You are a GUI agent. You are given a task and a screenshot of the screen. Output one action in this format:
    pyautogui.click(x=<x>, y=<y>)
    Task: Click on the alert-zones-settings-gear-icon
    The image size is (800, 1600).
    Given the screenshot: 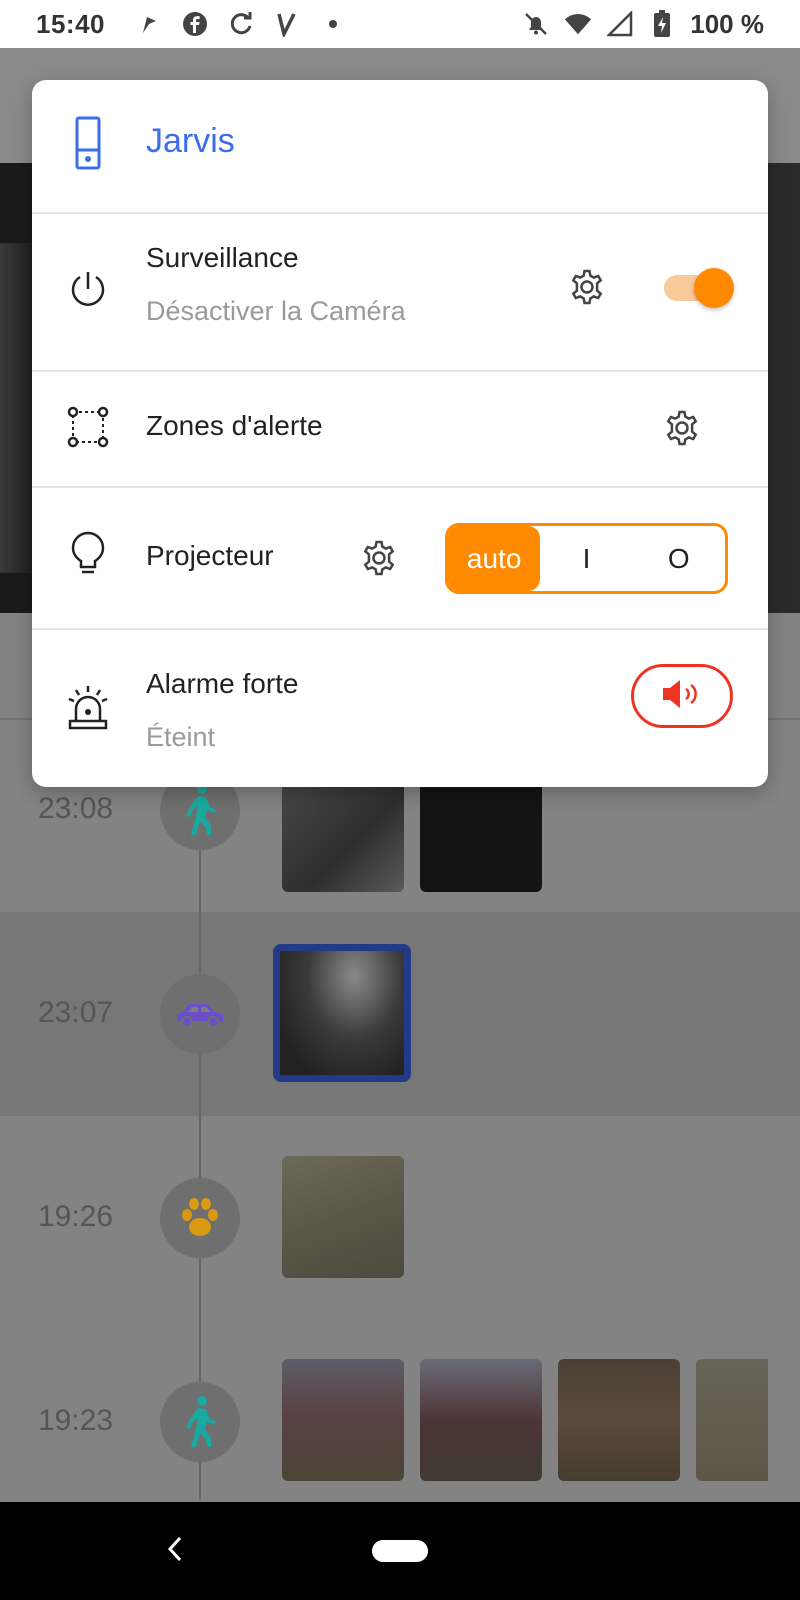 What is the action you would take?
    pyautogui.click(x=682, y=428)
    